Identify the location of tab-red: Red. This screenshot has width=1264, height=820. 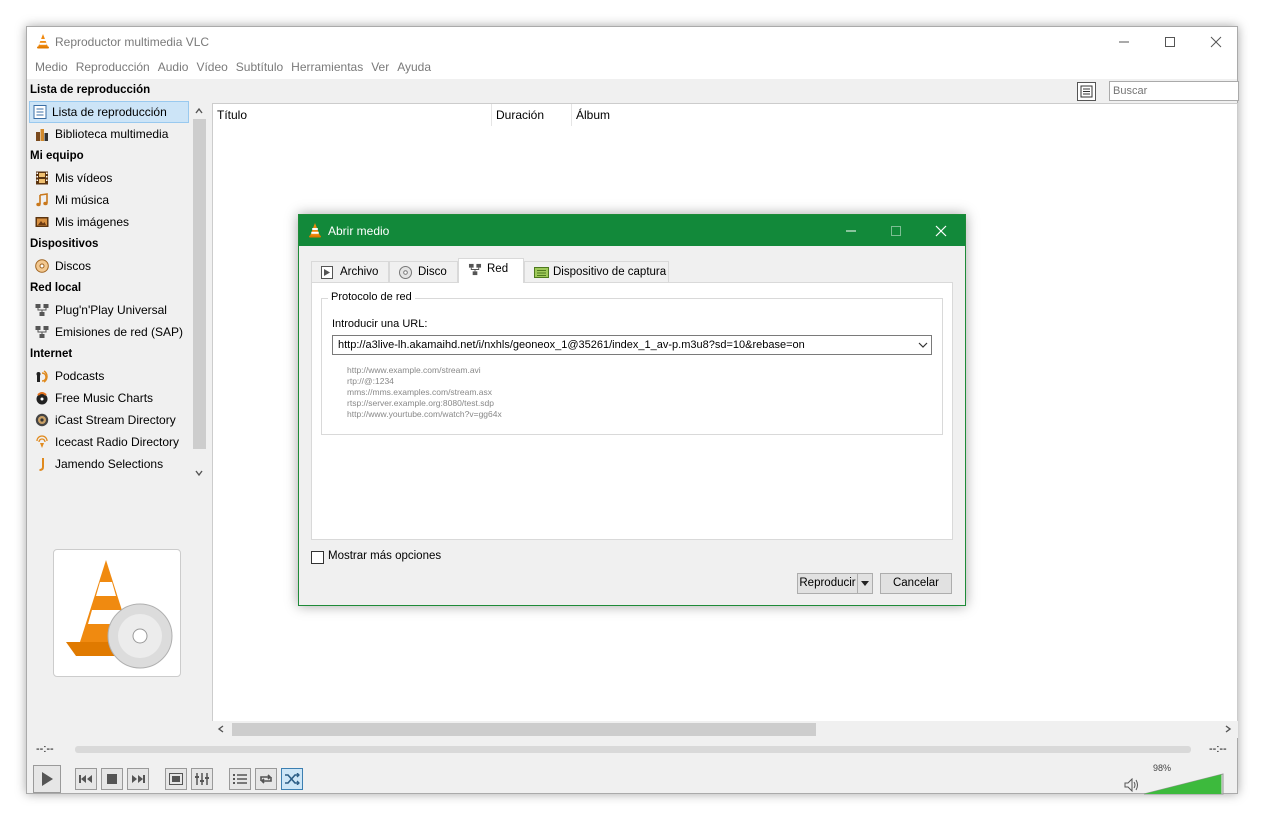
(491, 270).